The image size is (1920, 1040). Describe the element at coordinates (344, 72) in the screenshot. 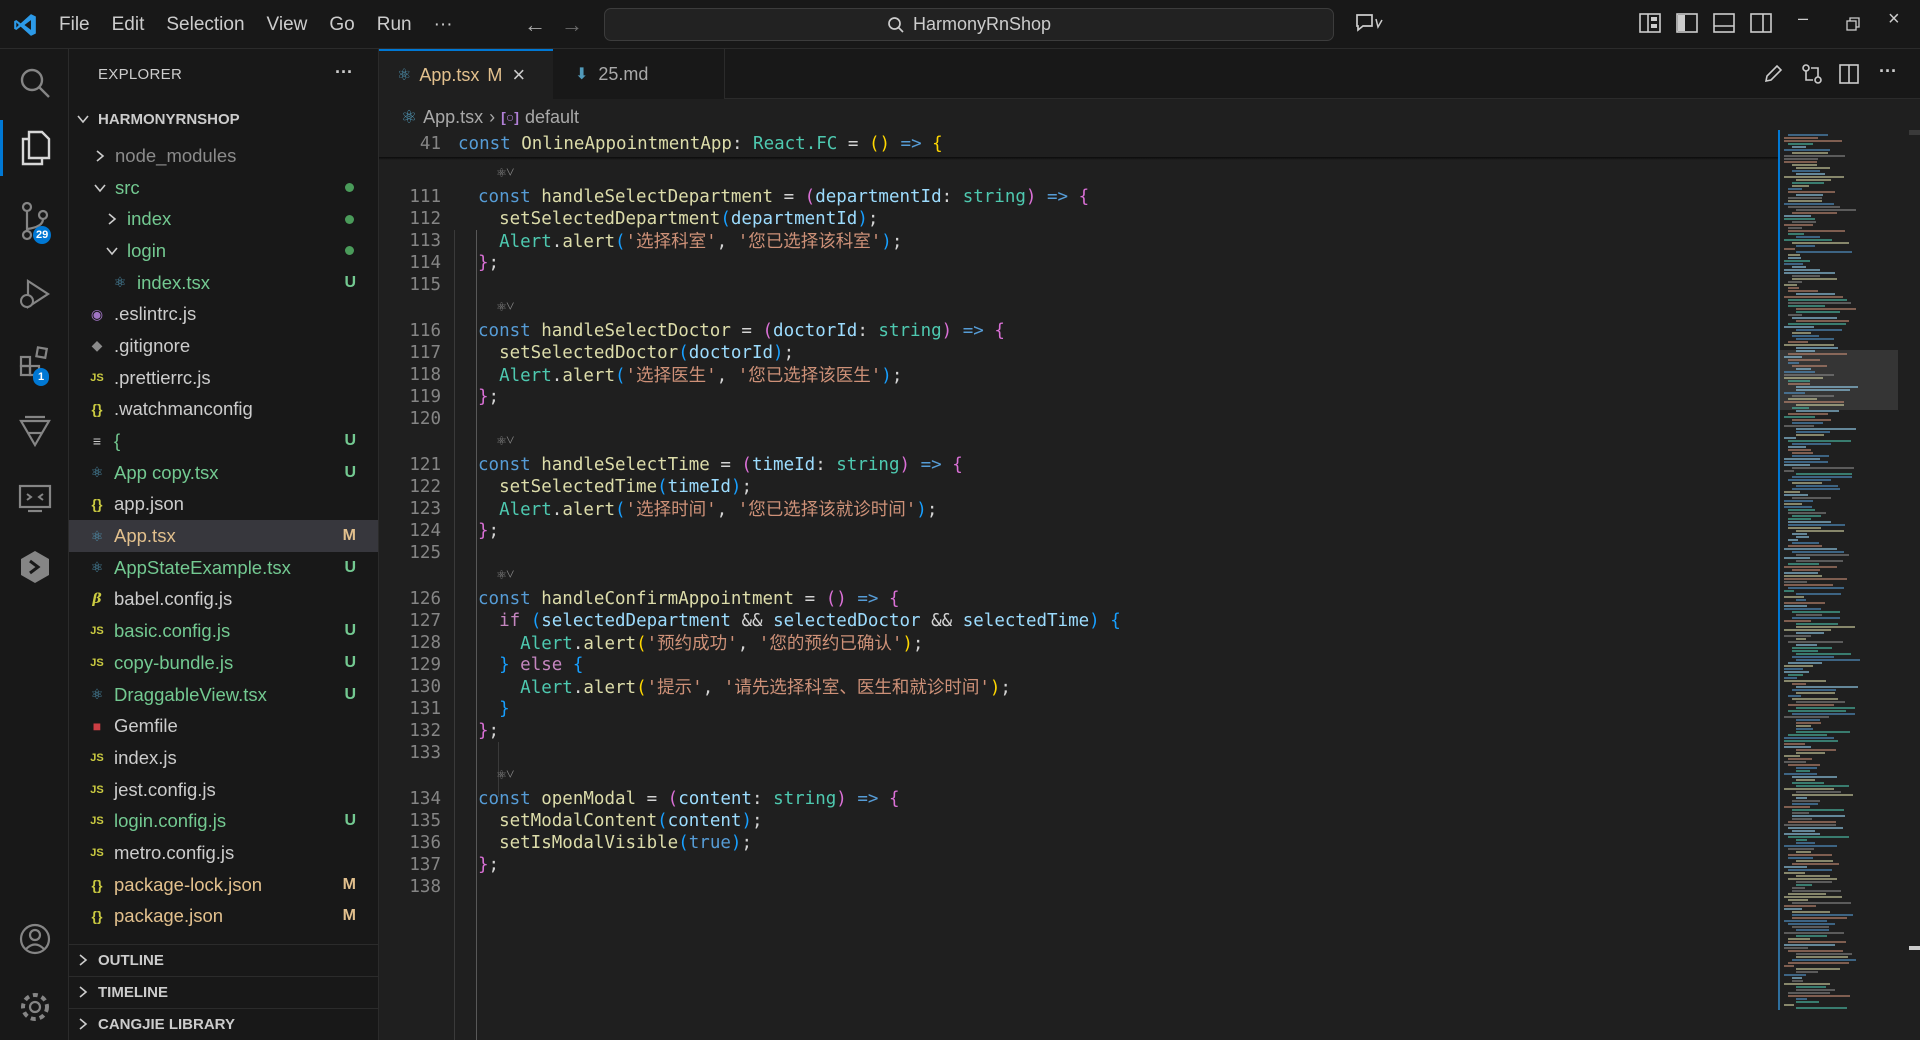

I see `explorer-more-actions: ···` at that location.